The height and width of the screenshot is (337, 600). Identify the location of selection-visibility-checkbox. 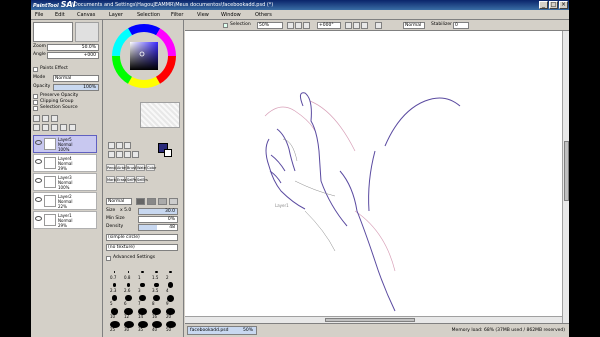
(225, 25).